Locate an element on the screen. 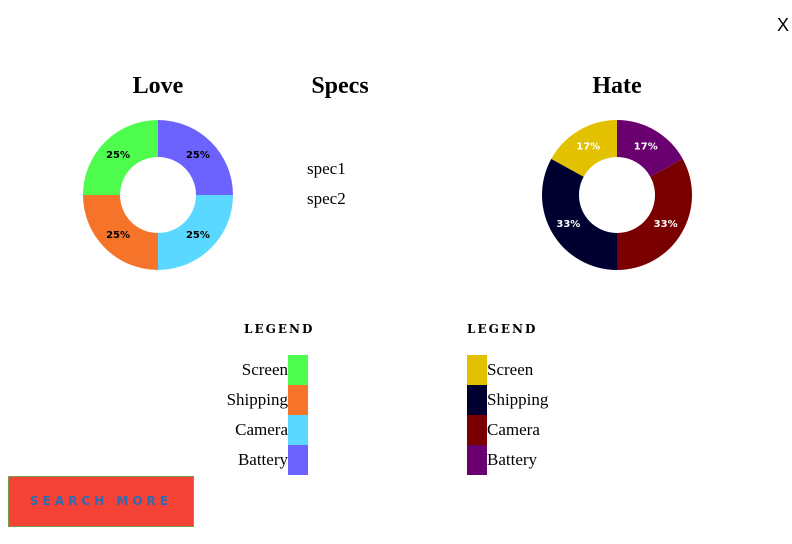  love-slice-label-screen: 25% is located at coordinates (118, 155).